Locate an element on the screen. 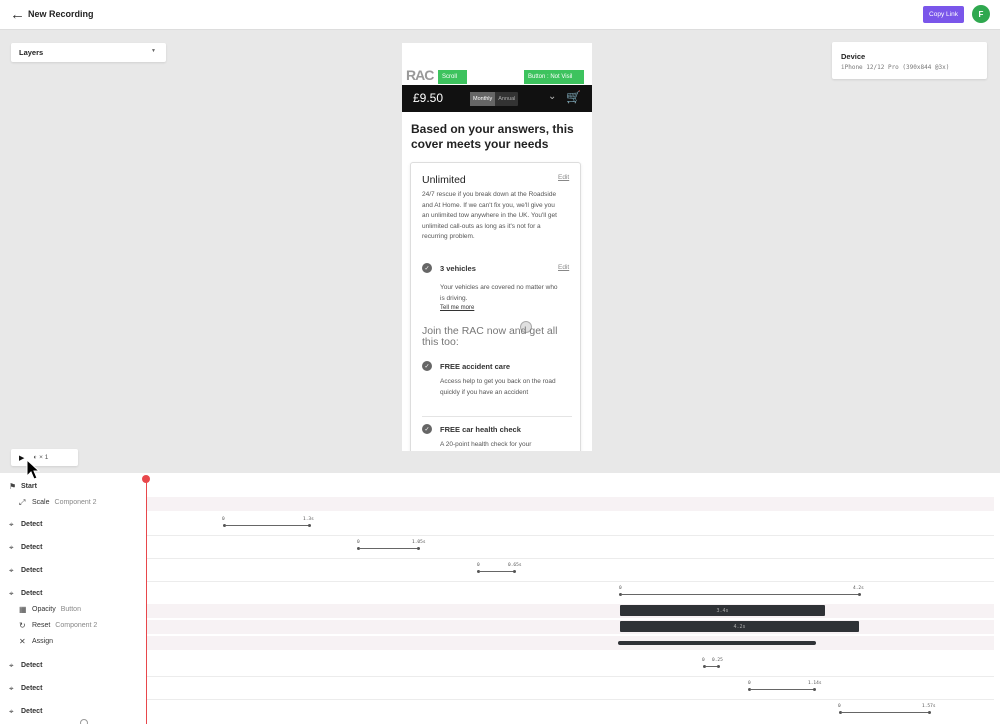  toggle-monthly: Monthly is located at coordinates (483, 99).